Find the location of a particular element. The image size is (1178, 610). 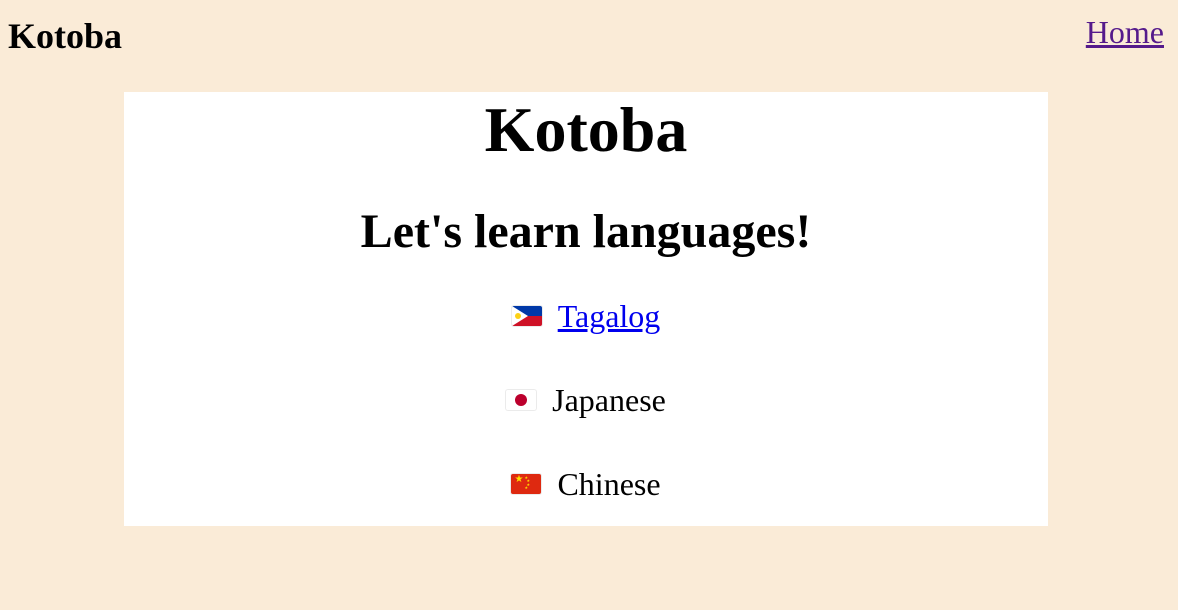

home-link: Home is located at coordinates (1125, 32).